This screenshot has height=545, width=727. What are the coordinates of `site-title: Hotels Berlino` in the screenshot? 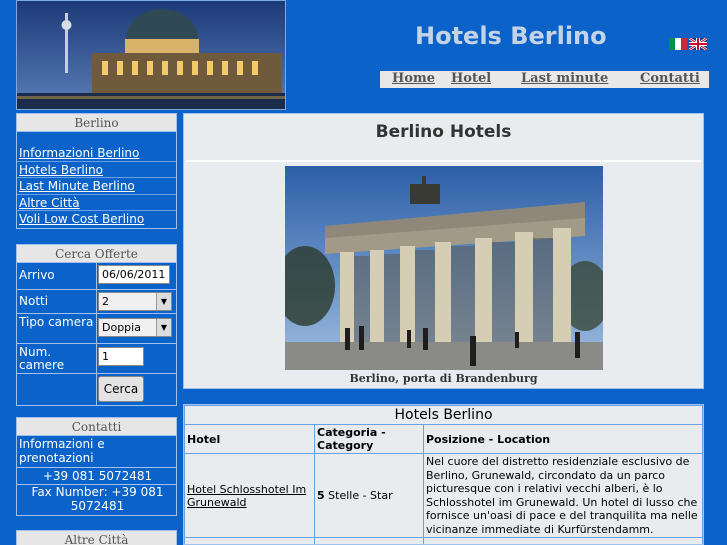 It's located at (511, 36).